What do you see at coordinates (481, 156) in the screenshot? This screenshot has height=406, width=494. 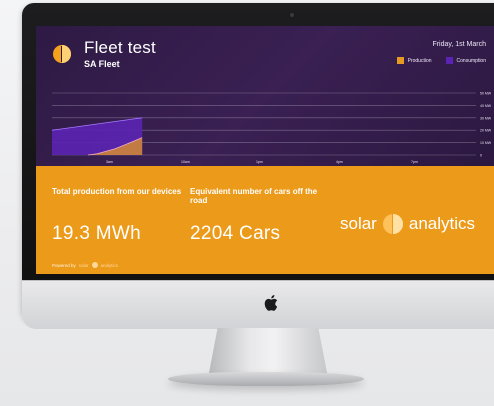 I see `y-tick-label: 0` at bounding box center [481, 156].